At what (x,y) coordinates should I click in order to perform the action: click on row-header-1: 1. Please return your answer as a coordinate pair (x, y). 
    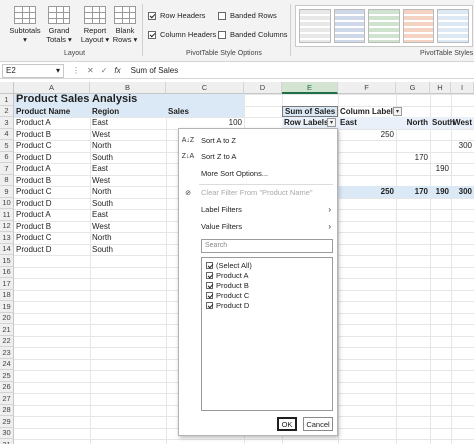
    Looking at the image, I should click on (7, 100).